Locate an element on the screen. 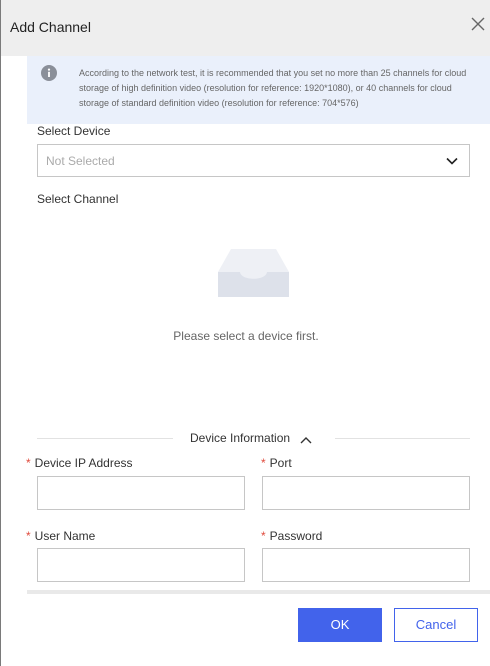  port-input is located at coordinates (366, 493).